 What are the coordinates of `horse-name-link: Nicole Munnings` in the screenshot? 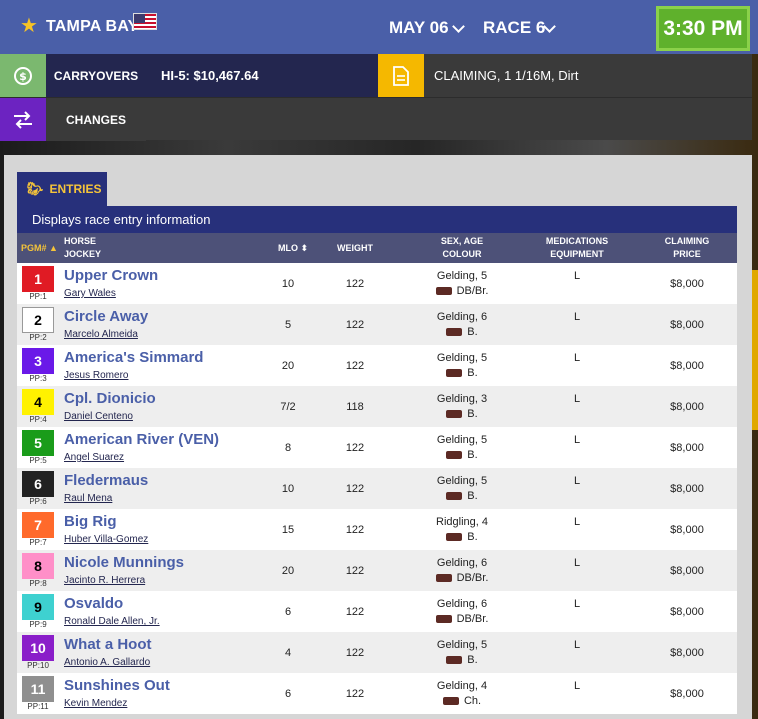 It's located at (124, 562).